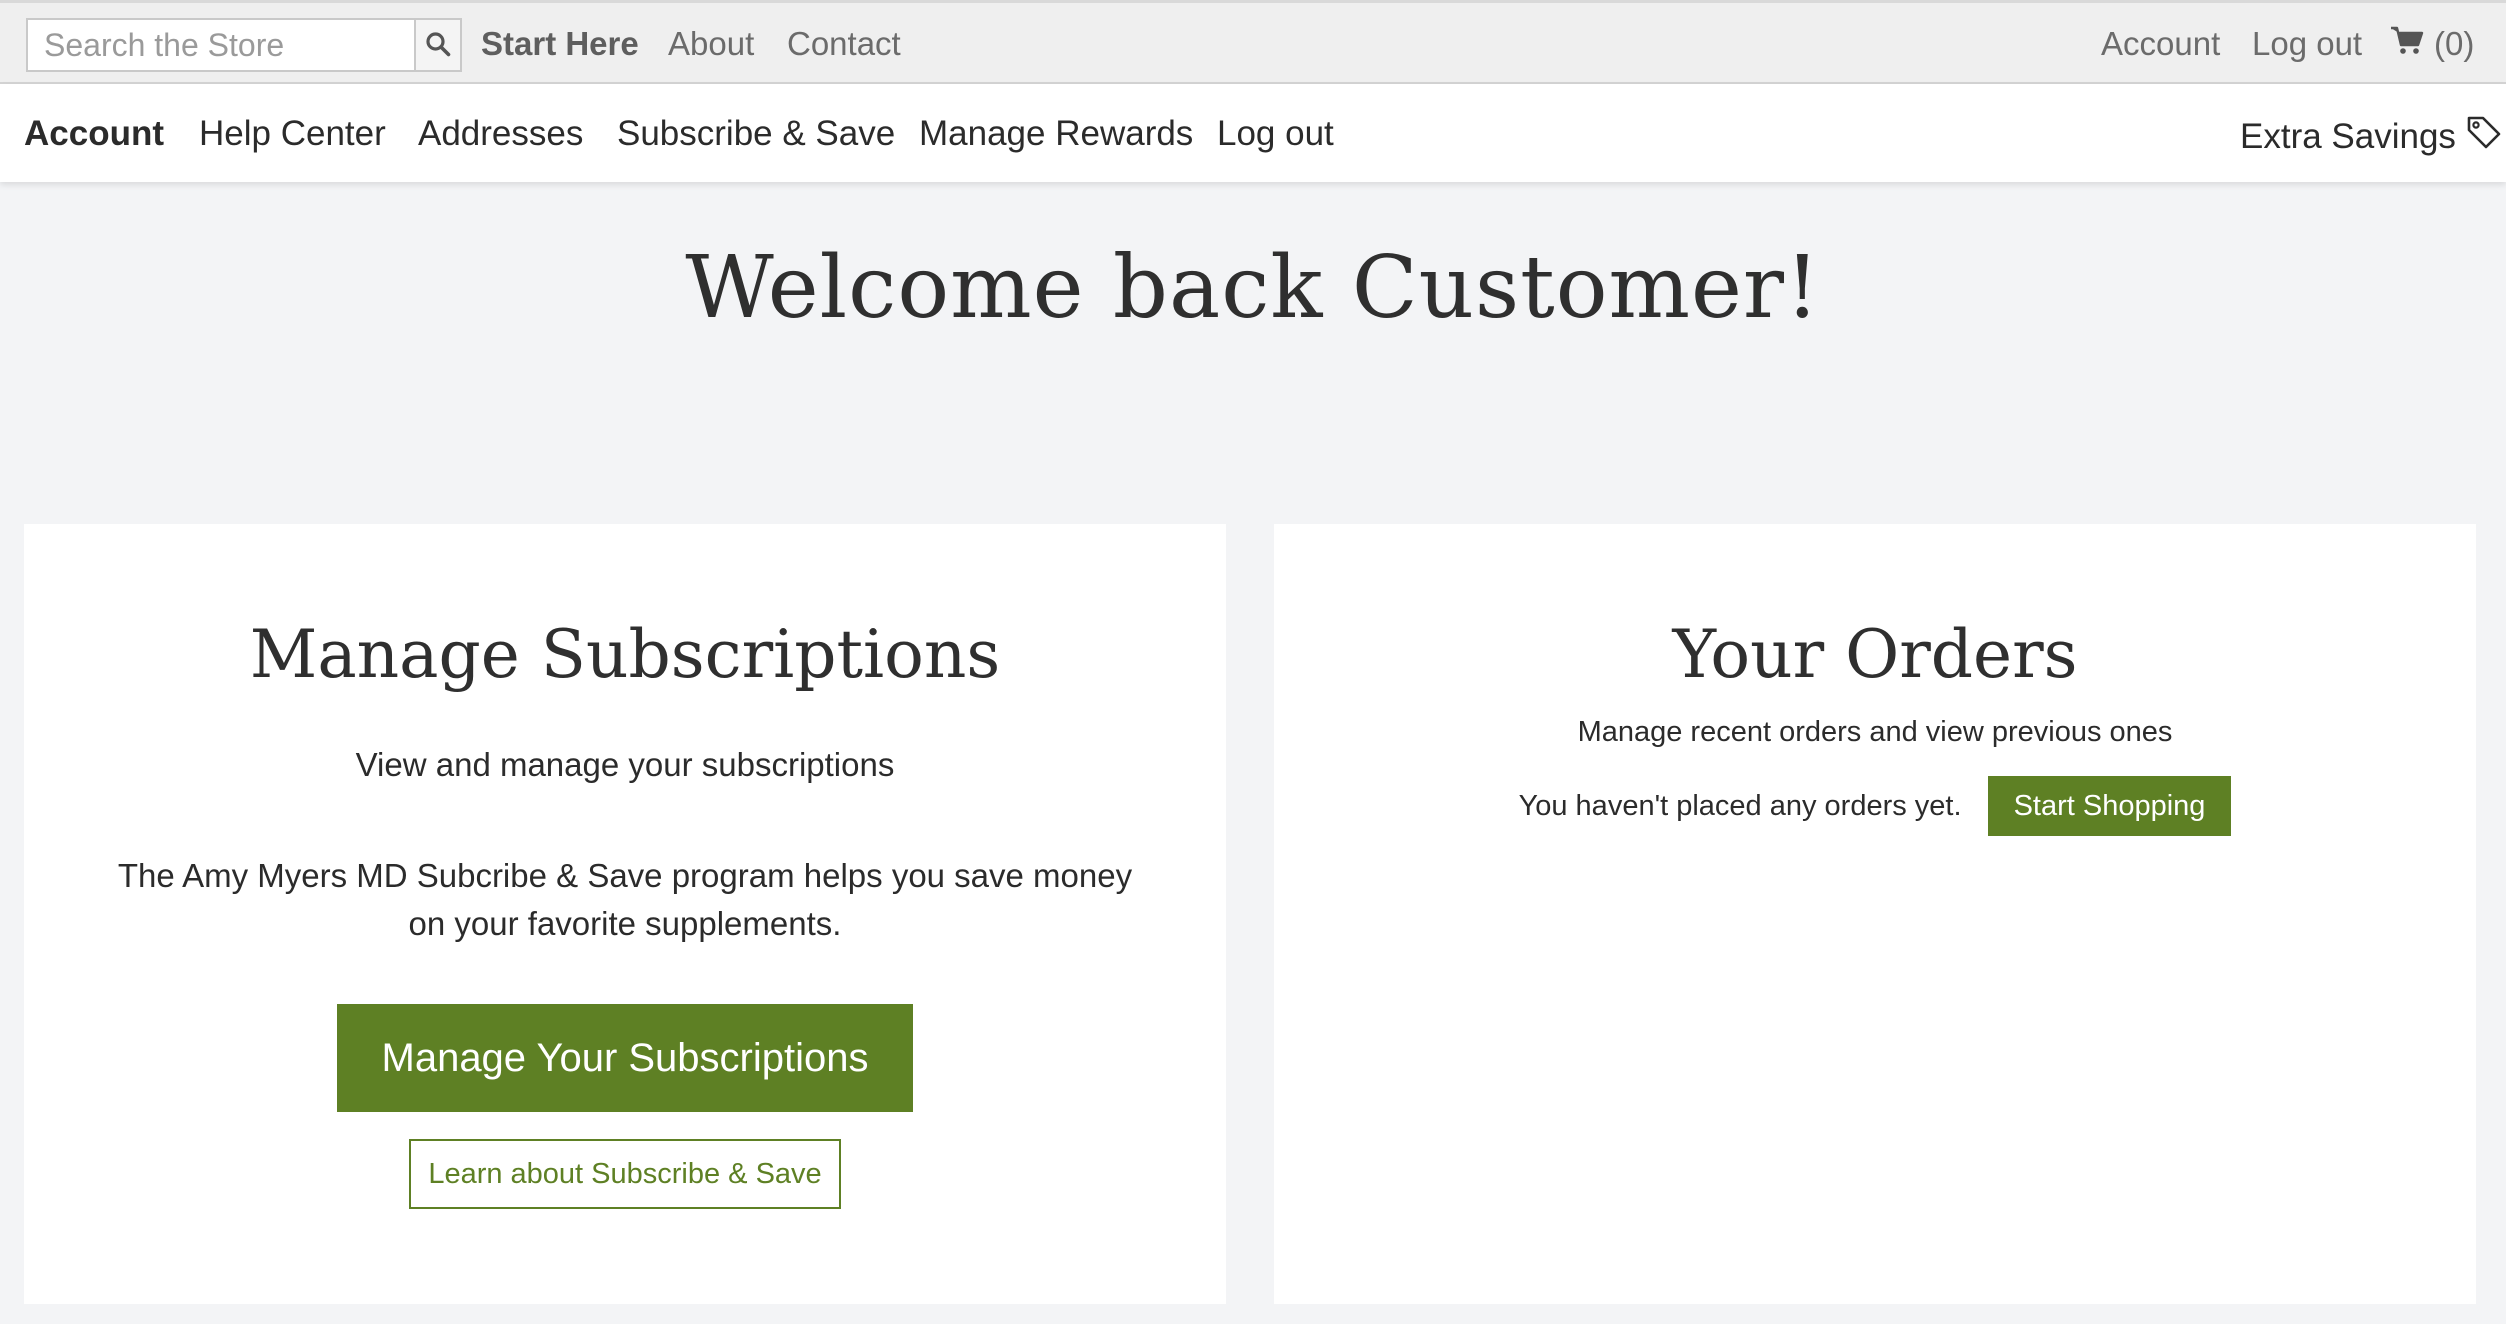  I want to click on nav-item-manage-rewards: Manage Rewards, so click(1056, 134).